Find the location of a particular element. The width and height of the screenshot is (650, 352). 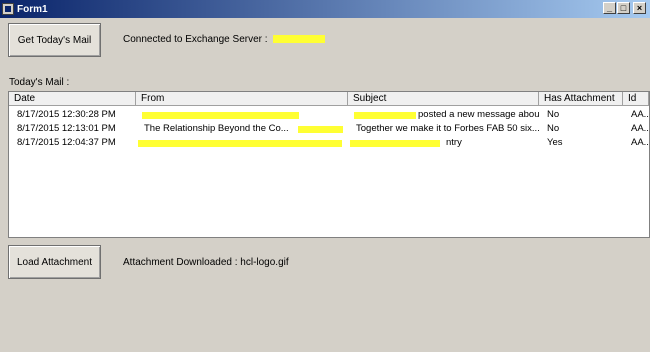

minimize-icon: _ is located at coordinates (609, 8).